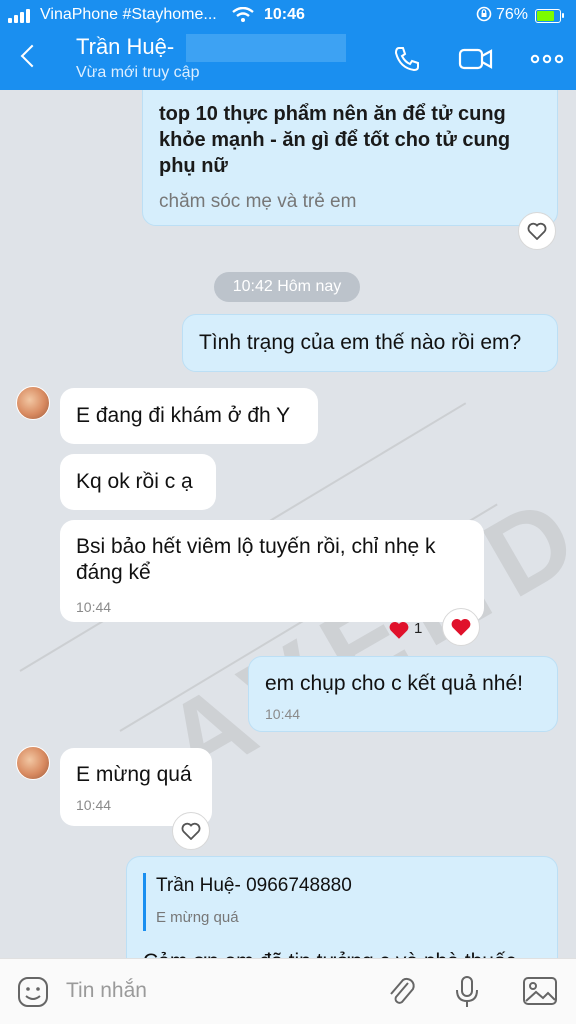 Image resolution: width=576 pixels, height=1024 pixels. I want to click on reaction-count: 1, so click(418, 628).